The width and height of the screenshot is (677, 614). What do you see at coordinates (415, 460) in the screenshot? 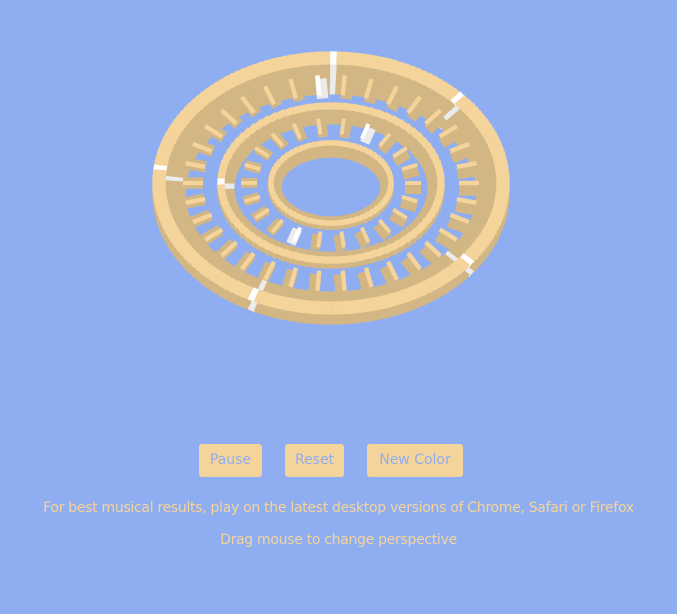
I see `new-color-button: New Color` at bounding box center [415, 460].